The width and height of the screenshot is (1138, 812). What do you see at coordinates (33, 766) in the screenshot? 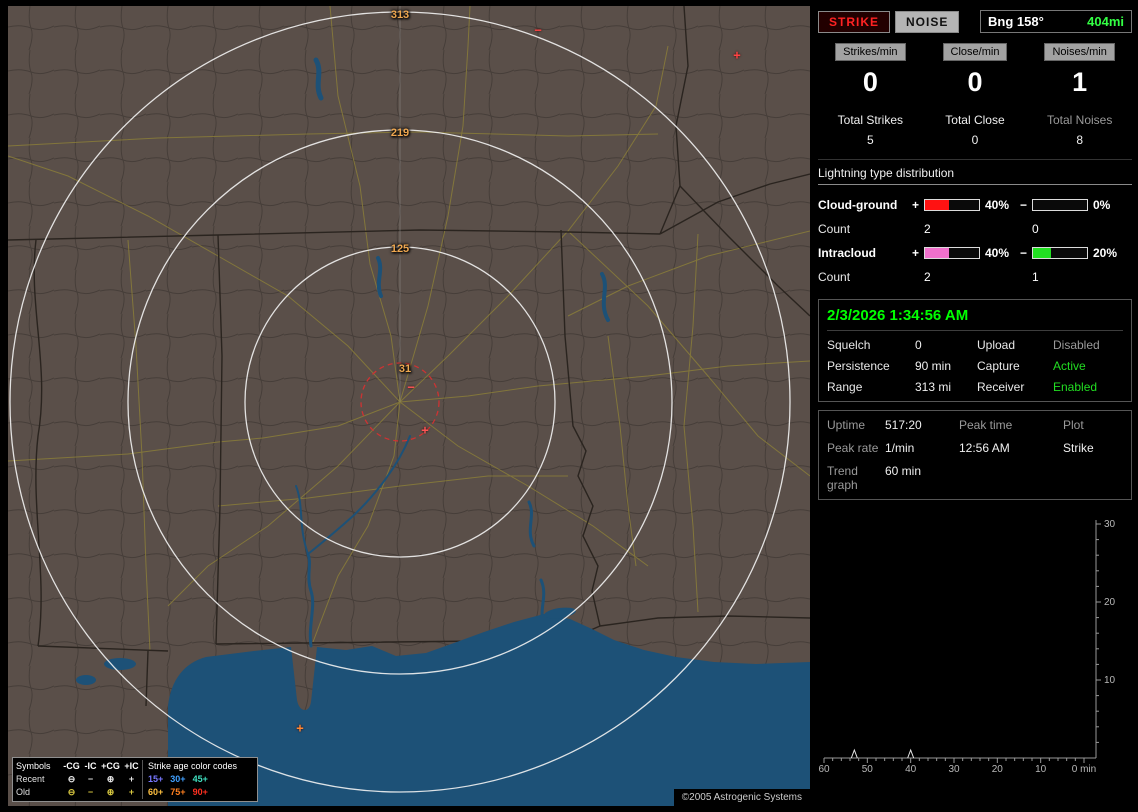
I see `legend-symbols-header: Symbols` at bounding box center [33, 766].